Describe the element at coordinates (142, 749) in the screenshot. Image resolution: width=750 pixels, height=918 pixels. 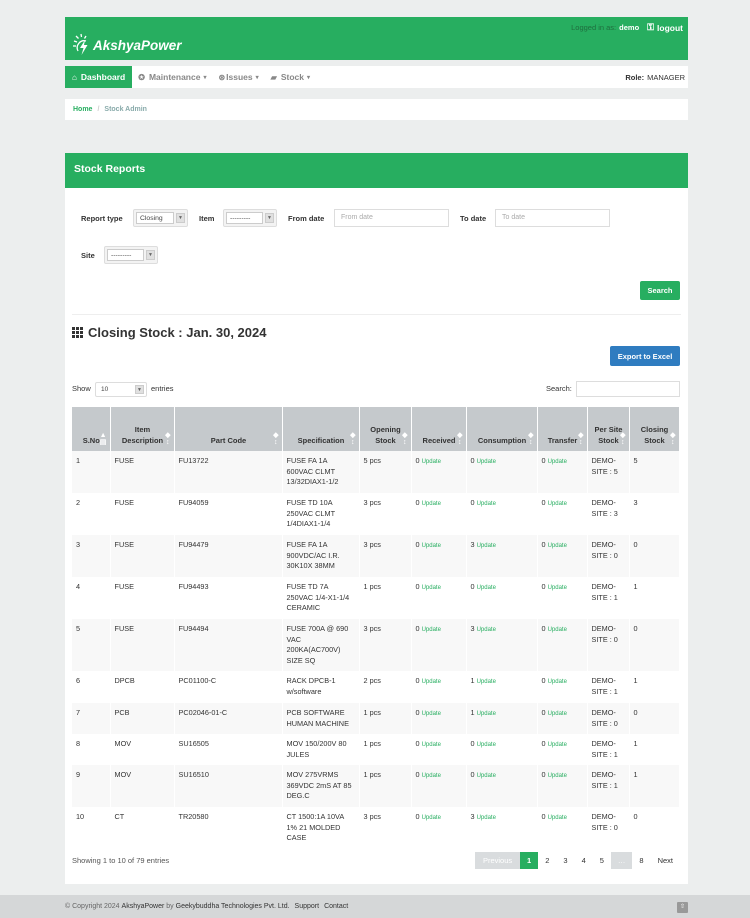
I see `cell-item: MOV` at that location.